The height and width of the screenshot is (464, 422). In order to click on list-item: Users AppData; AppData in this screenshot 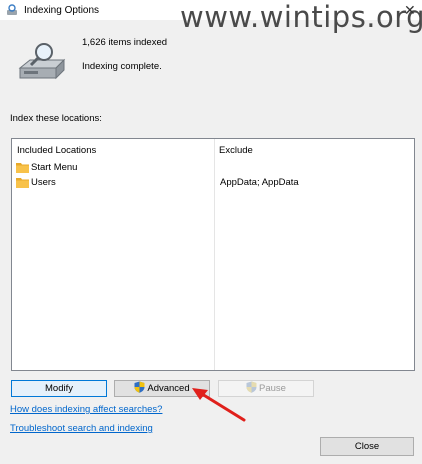, I will do `click(213, 183)`.